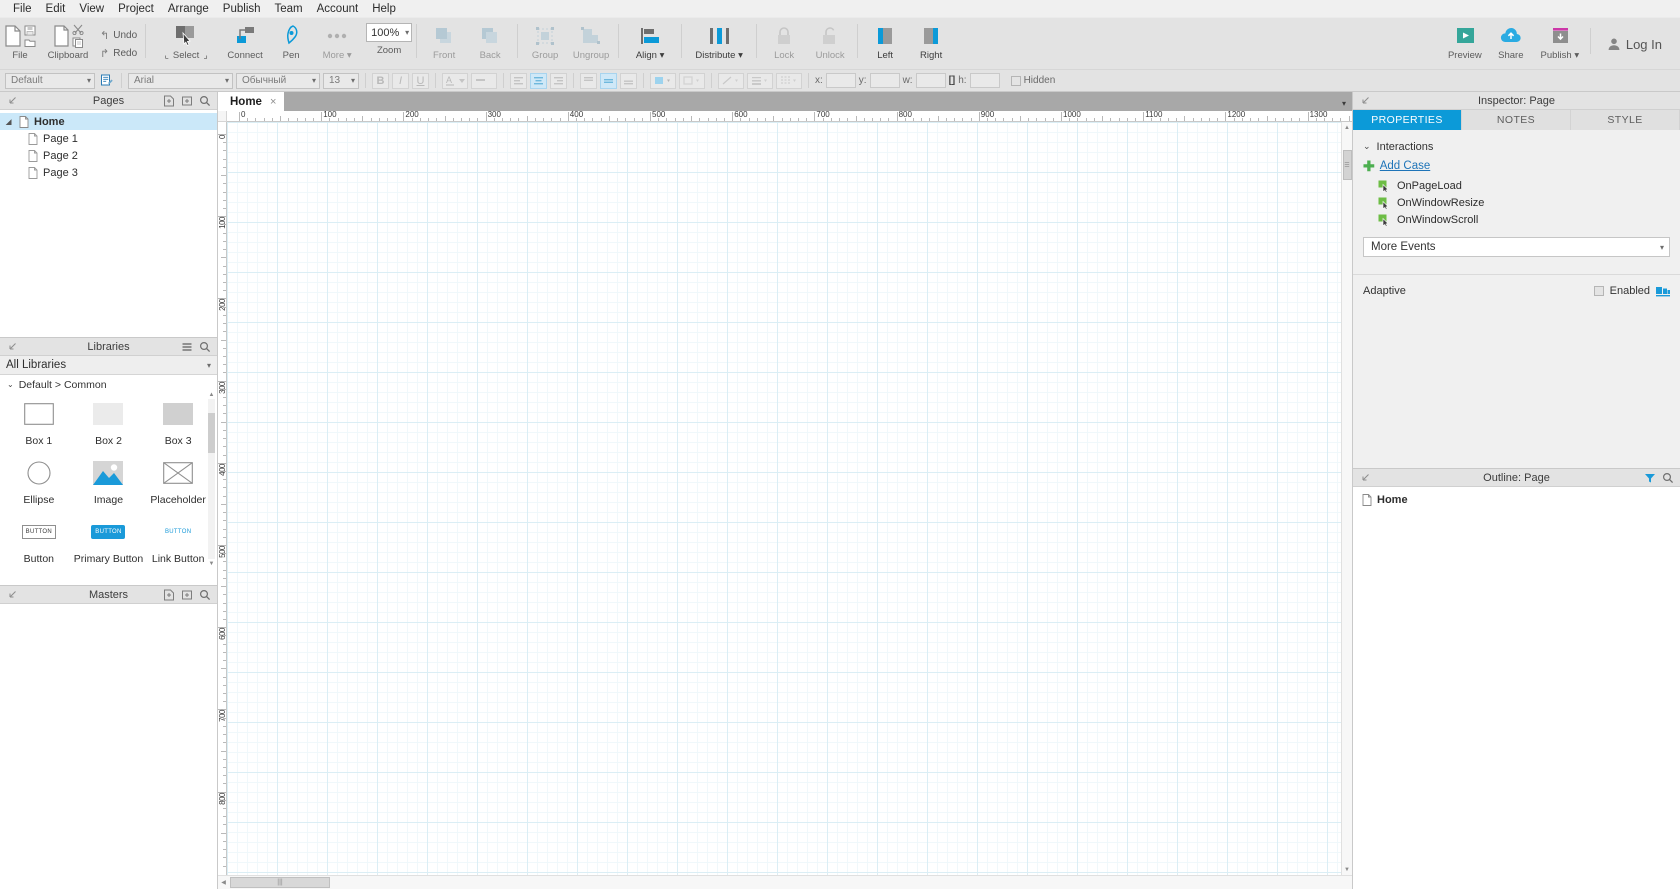 The width and height of the screenshot is (1680, 889). Describe the element at coordinates (885, 44) in the screenshot. I see `left-panel-toggle: Left` at that location.